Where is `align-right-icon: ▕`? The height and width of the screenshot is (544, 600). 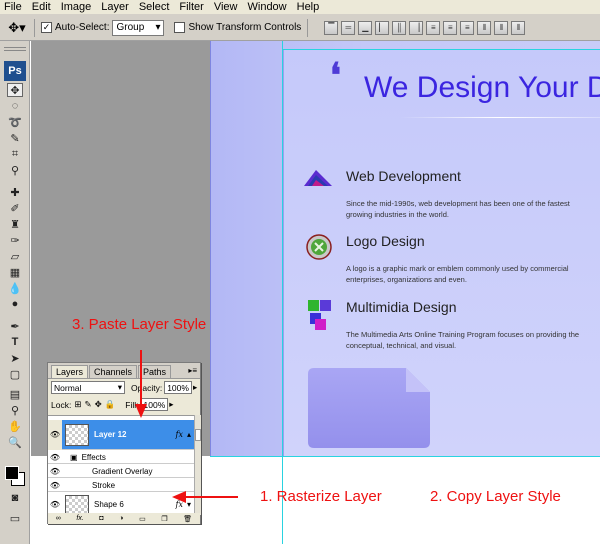
align-right-icon: ▕ is located at coordinates (416, 27).